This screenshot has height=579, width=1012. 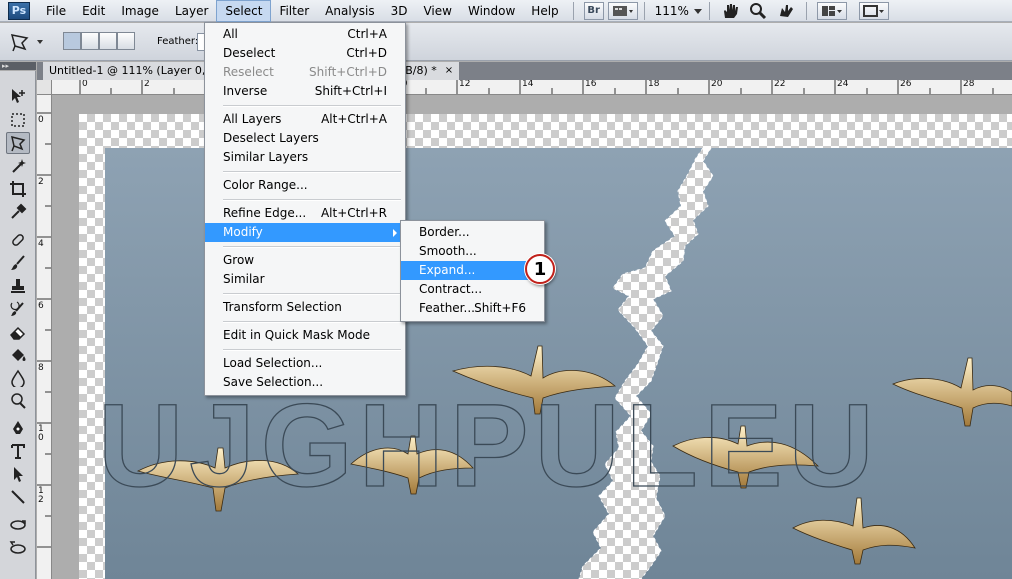 I want to click on menu-item-shortcut: Shift+Ctrl+D, so click(x=348, y=72).